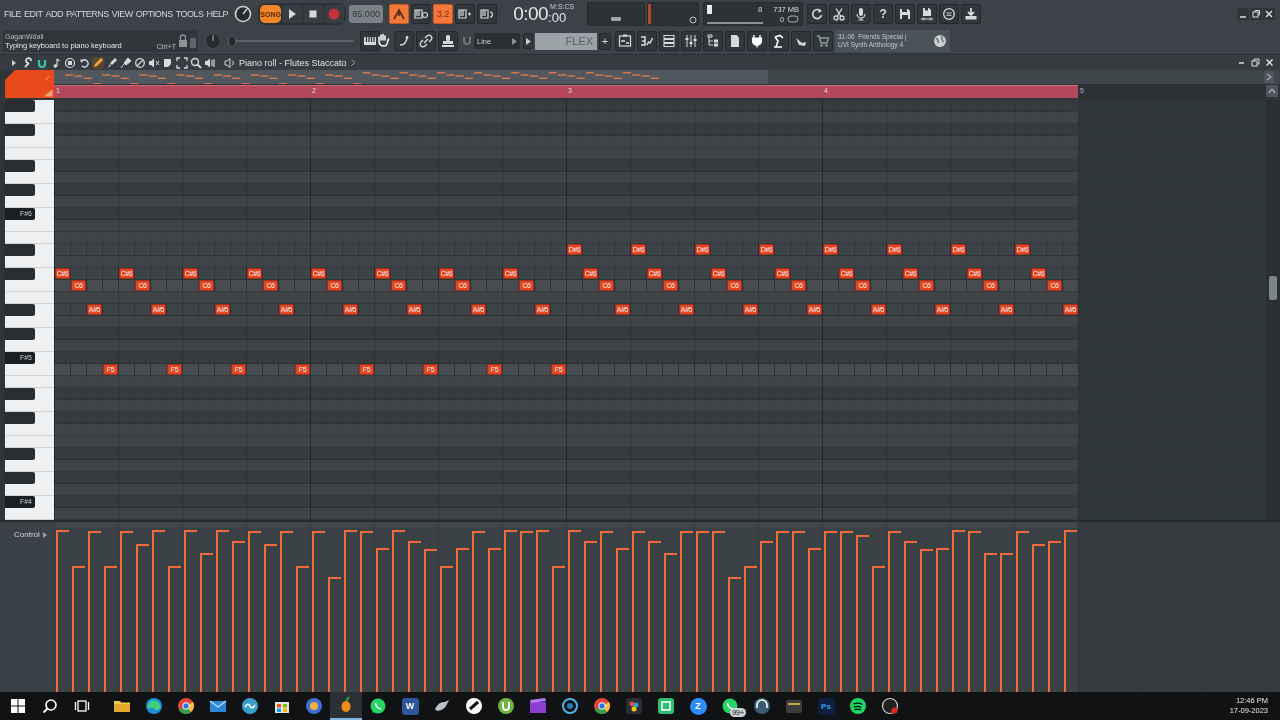  Describe the element at coordinates (883, 14) in the screenshot. I see `help-button: ?` at that location.